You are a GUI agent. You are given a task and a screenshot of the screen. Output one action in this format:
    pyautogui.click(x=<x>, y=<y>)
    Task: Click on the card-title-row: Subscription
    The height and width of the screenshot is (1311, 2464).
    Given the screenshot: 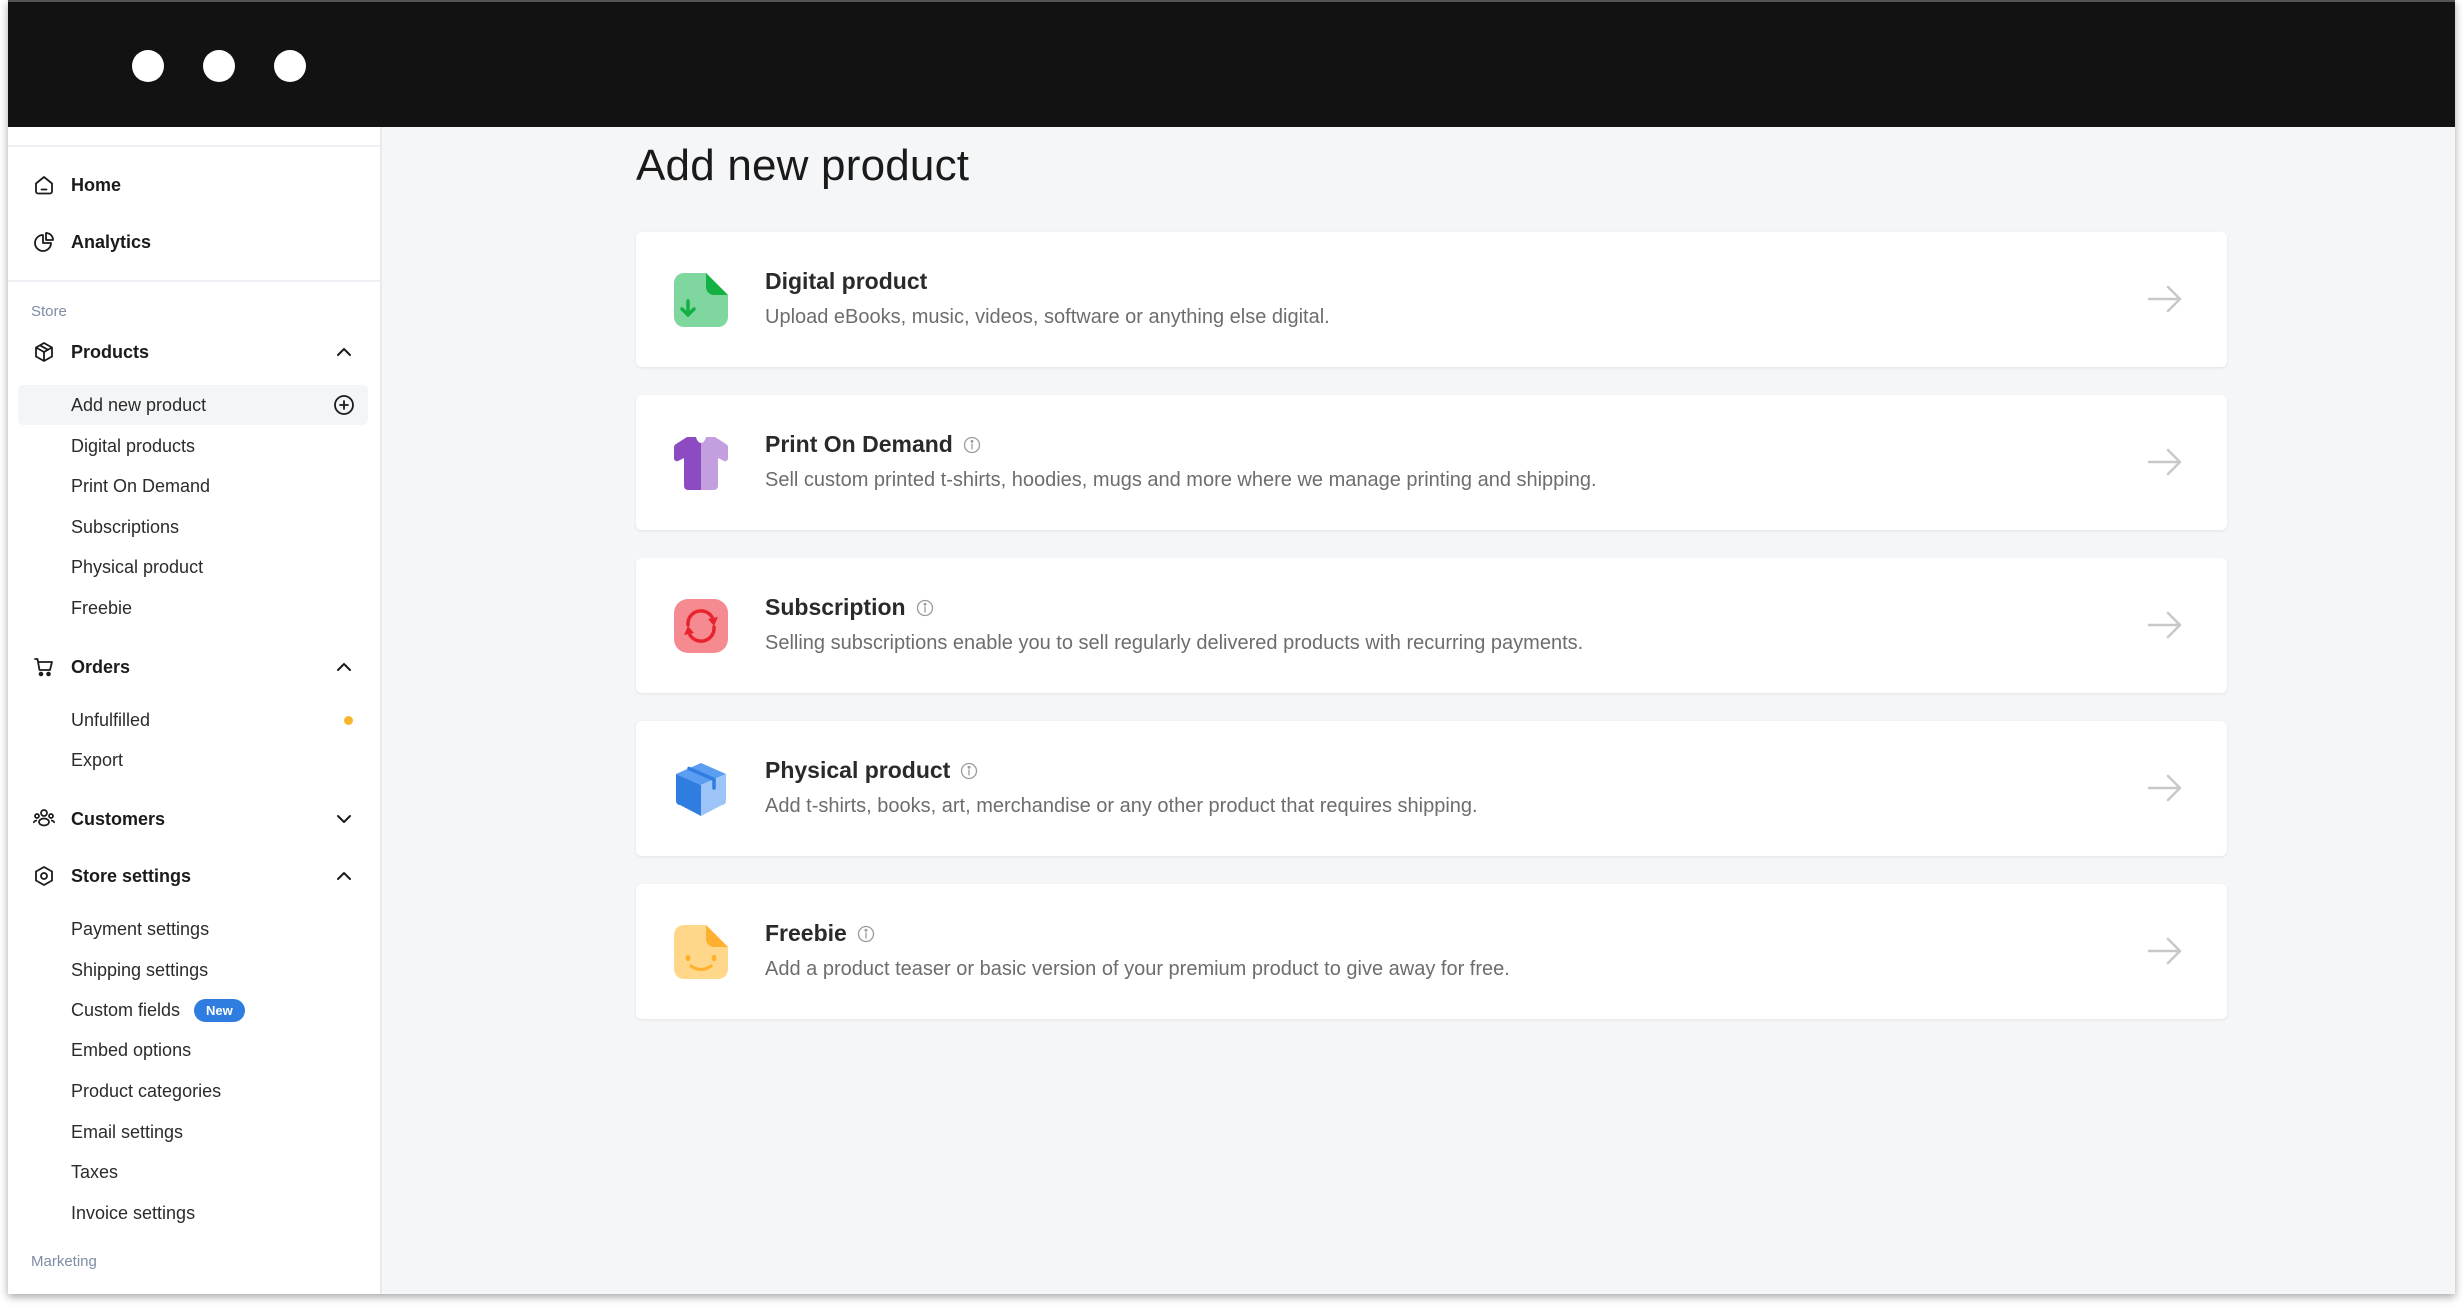 What is the action you would take?
    pyautogui.click(x=849, y=607)
    